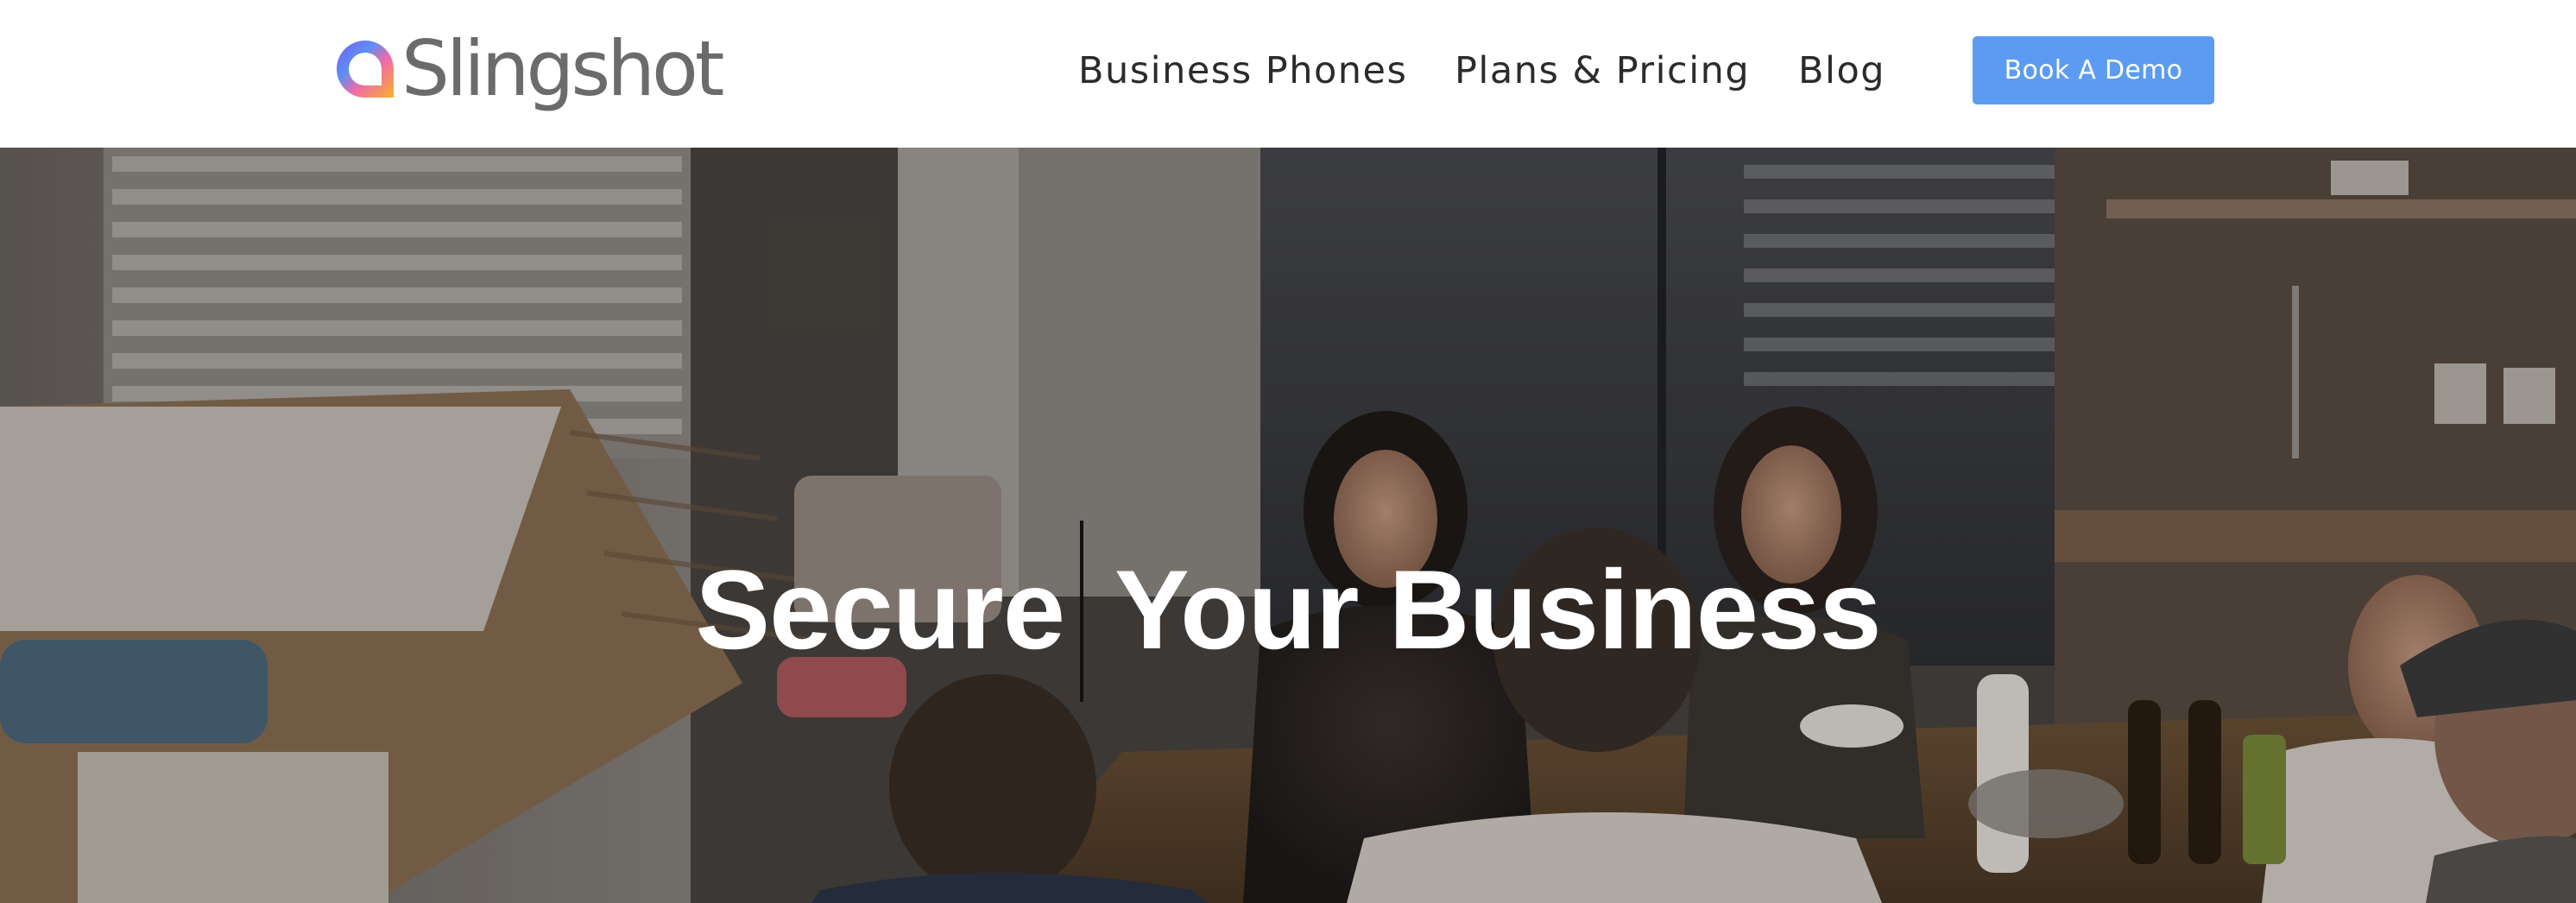  Describe the element at coordinates (2093, 70) in the screenshot. I see `book-demo-button: Book A Demo` at that location.